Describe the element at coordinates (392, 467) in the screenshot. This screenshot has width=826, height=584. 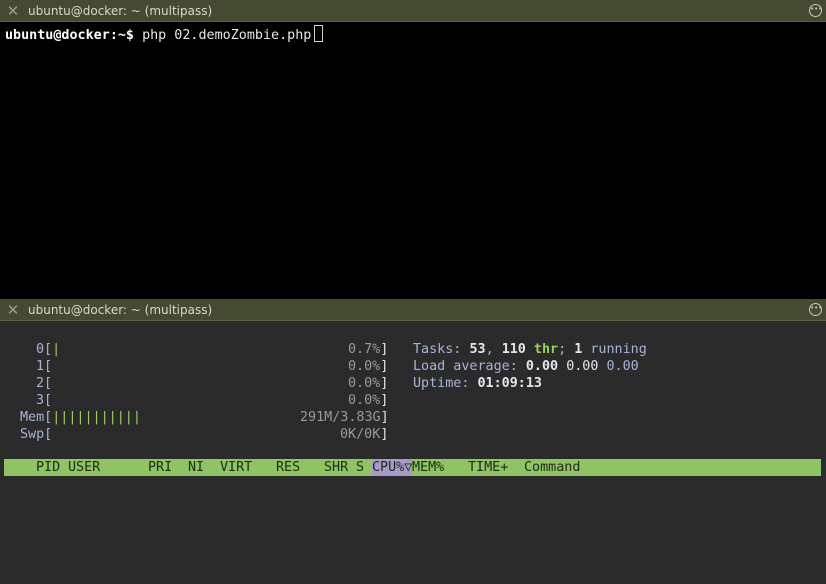
I see `col-cpu-sorted: CPU%▽` at that location.